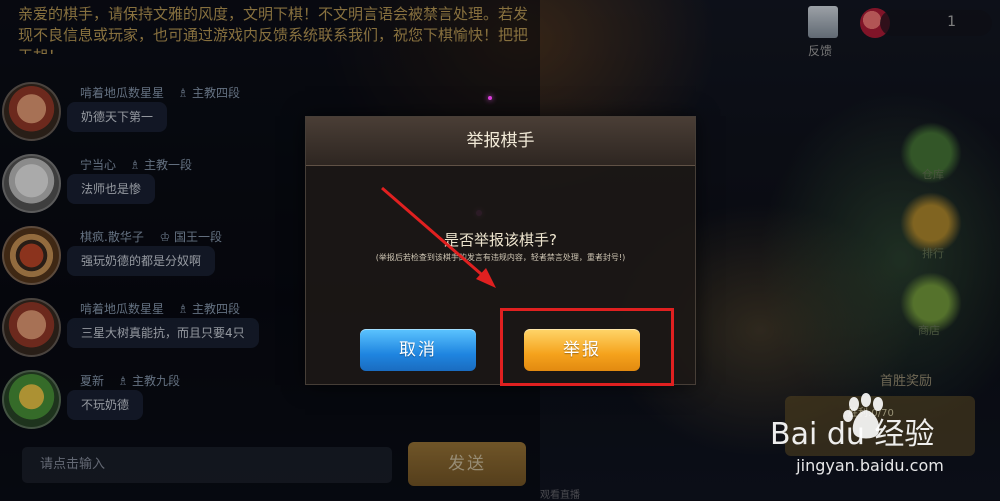 The width and height of the screenshot is (1000, 501). I want to click on annotation-highlight-box, so click(587, 347).